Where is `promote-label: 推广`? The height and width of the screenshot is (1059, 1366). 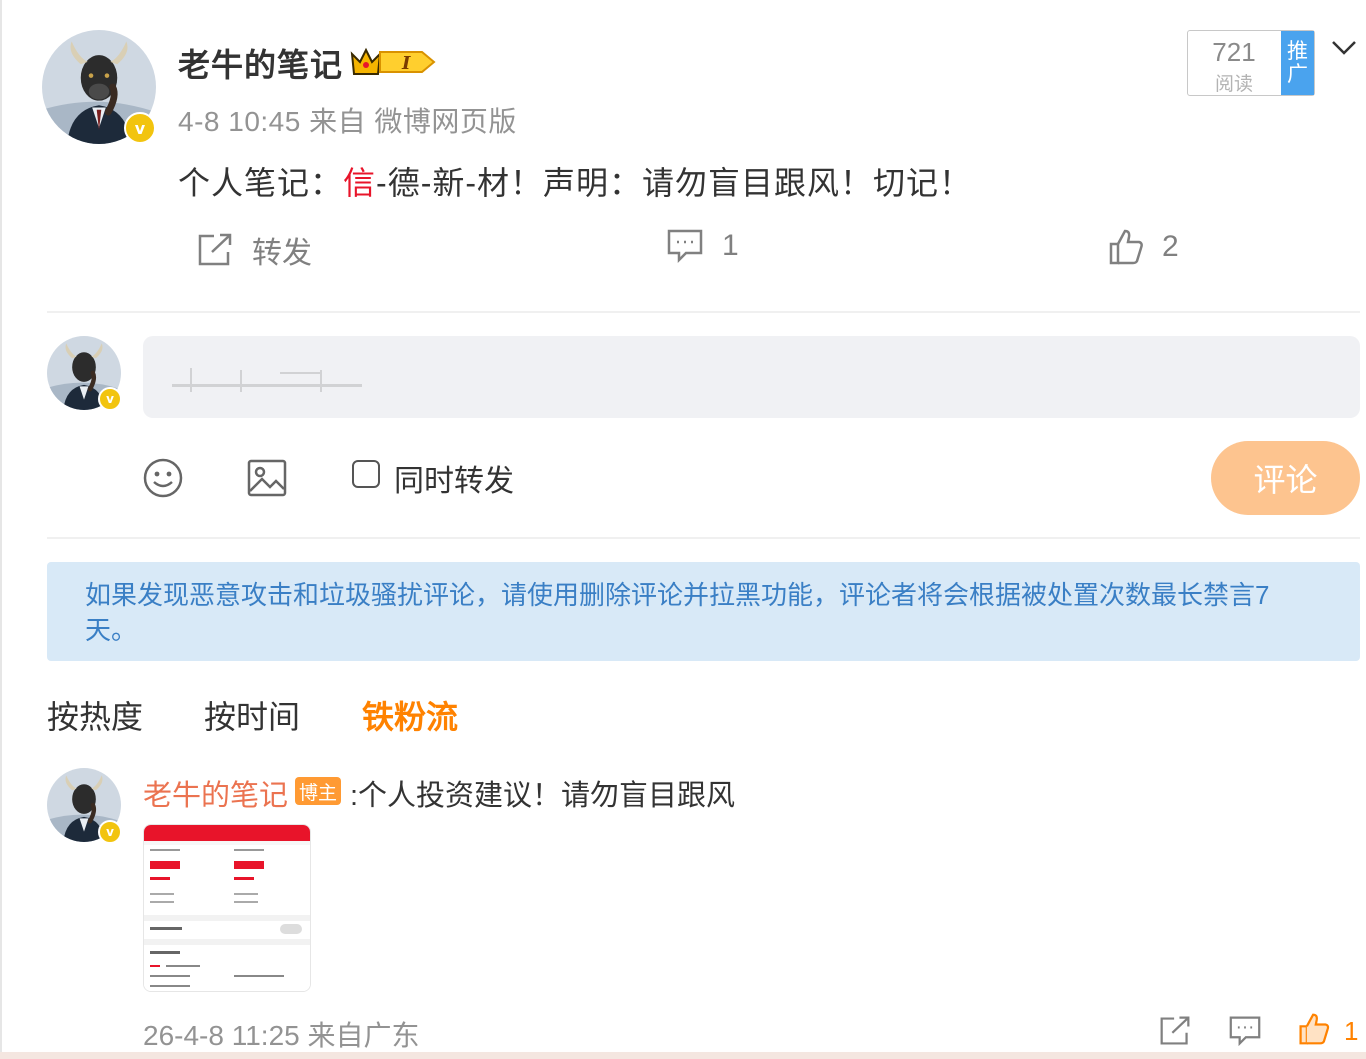 promote-label: 推广 is located at coordinates (1297, 63).